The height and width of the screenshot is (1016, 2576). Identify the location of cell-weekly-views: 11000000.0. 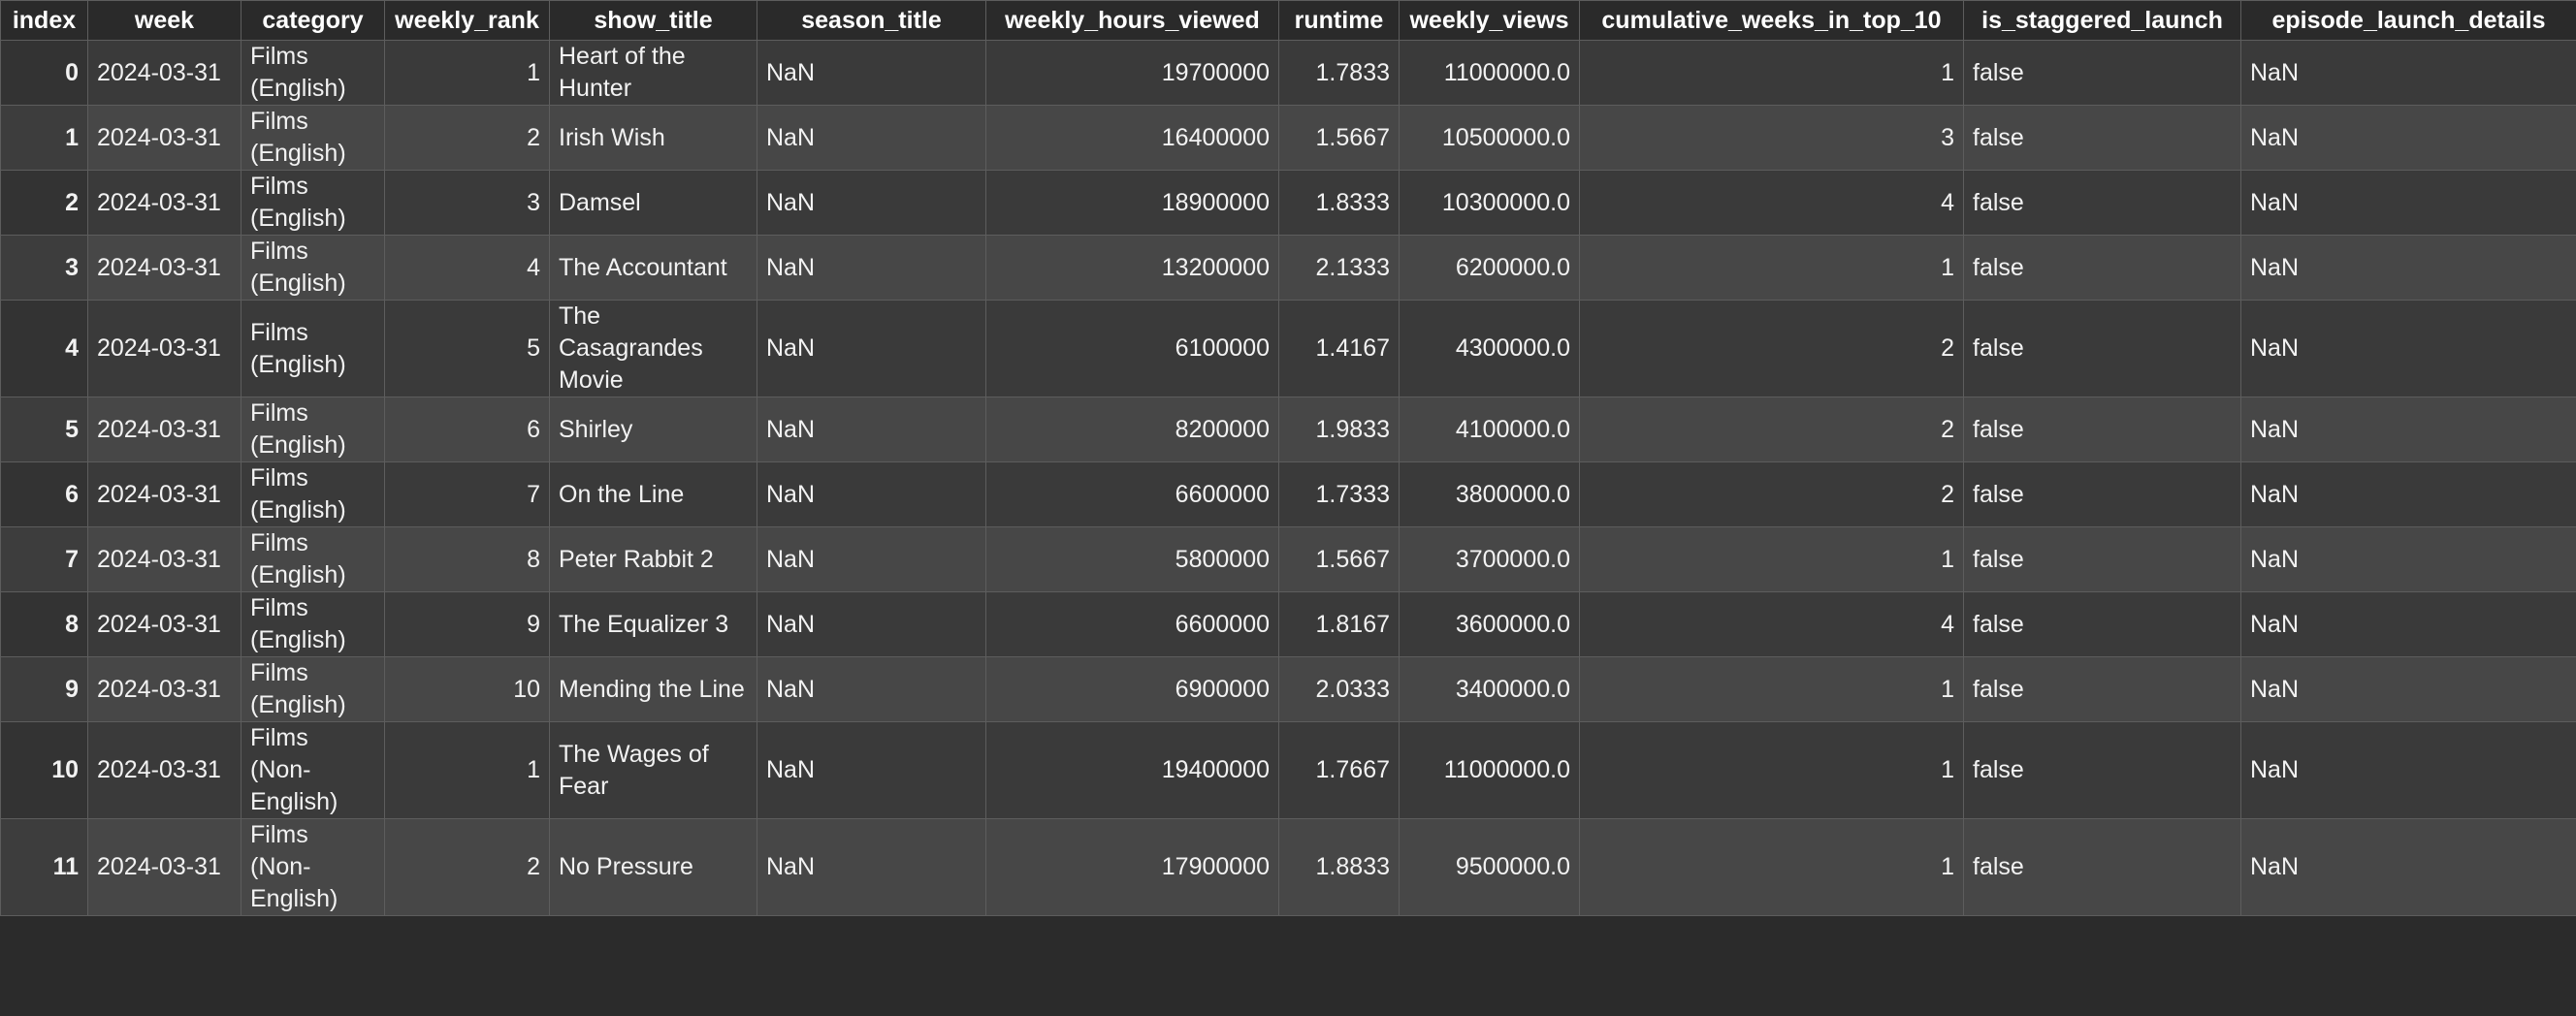
(1489, 770).